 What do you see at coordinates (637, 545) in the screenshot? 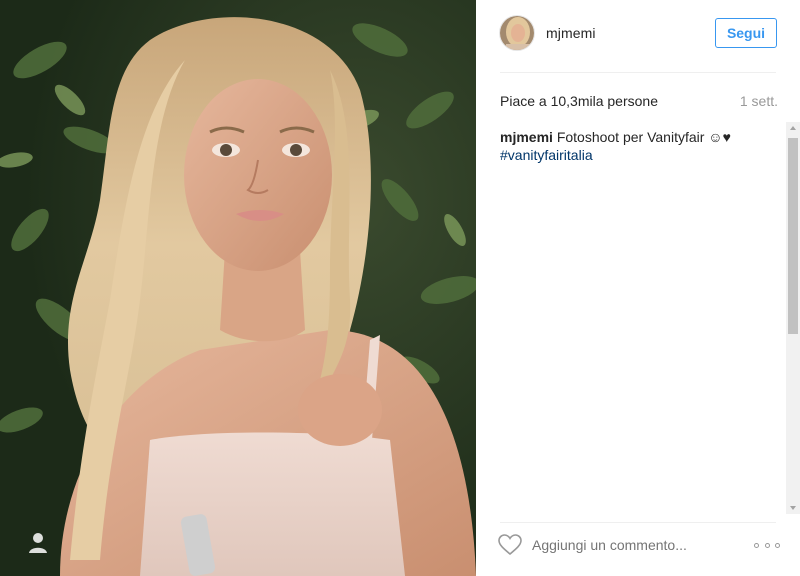
I see `comment-input` at bounding box center [637, 545].